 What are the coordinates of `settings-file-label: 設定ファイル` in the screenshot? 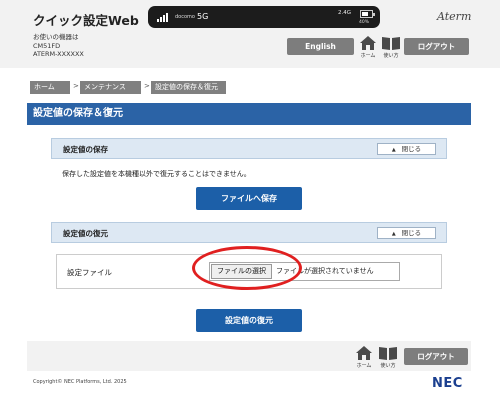 It's located at (89, 272).